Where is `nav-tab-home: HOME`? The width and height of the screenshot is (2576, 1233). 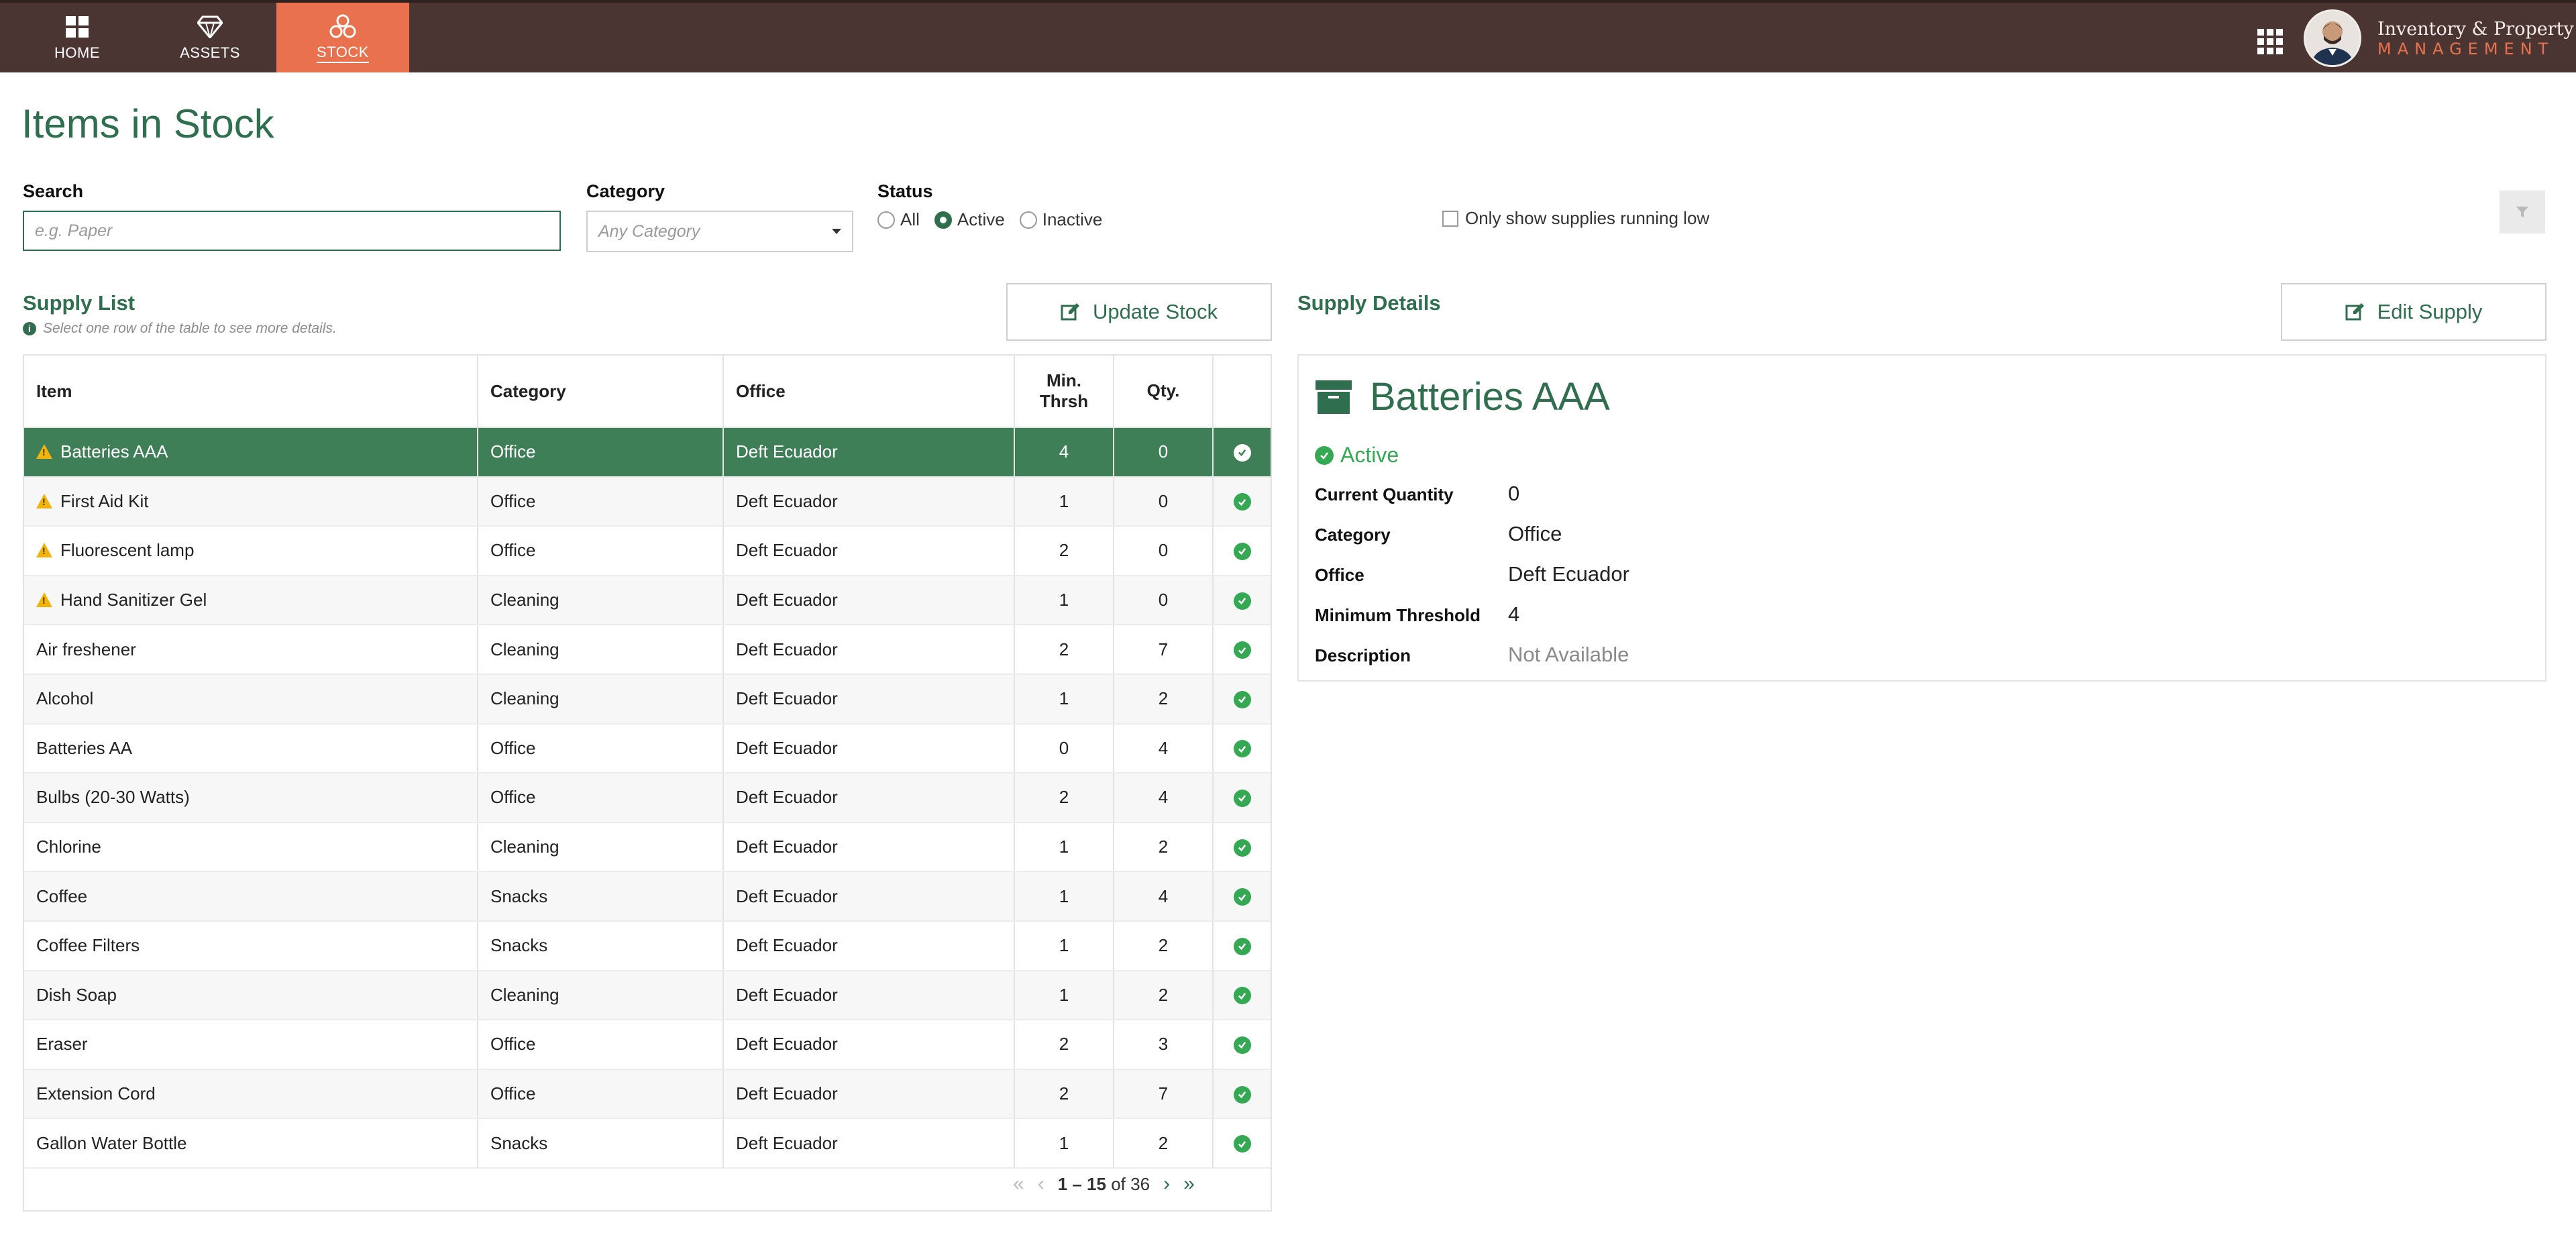
nav-tab-home: HOME is located at coordinates (77, 37).